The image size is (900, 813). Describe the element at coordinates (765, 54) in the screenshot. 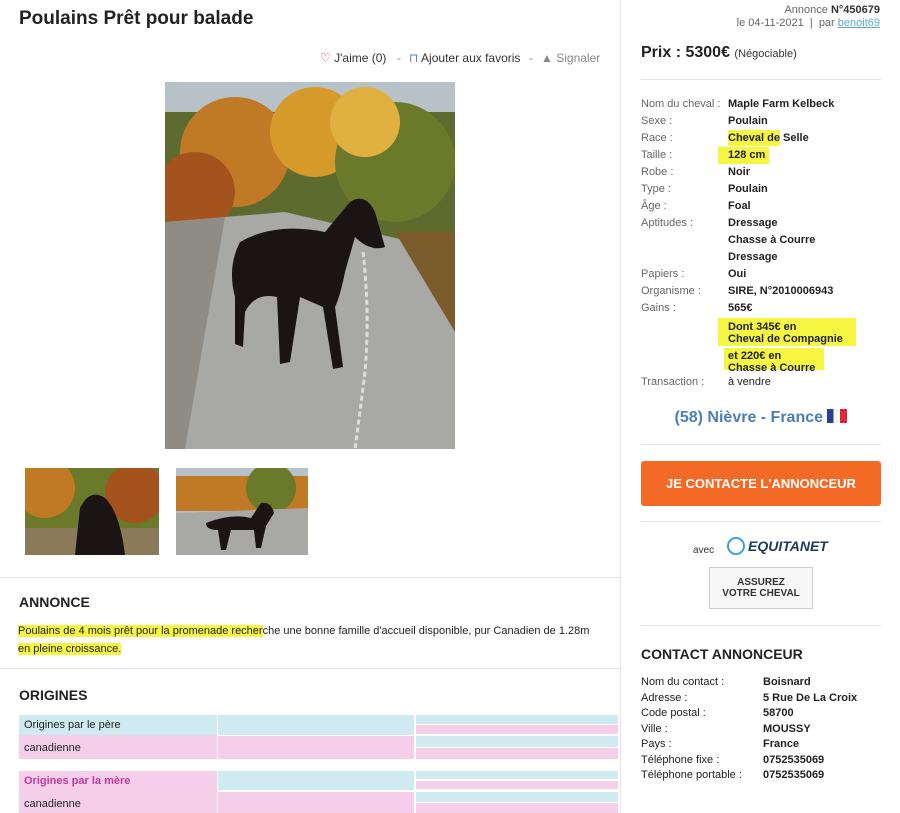

I see `price-note: (Négociable)` at that location.